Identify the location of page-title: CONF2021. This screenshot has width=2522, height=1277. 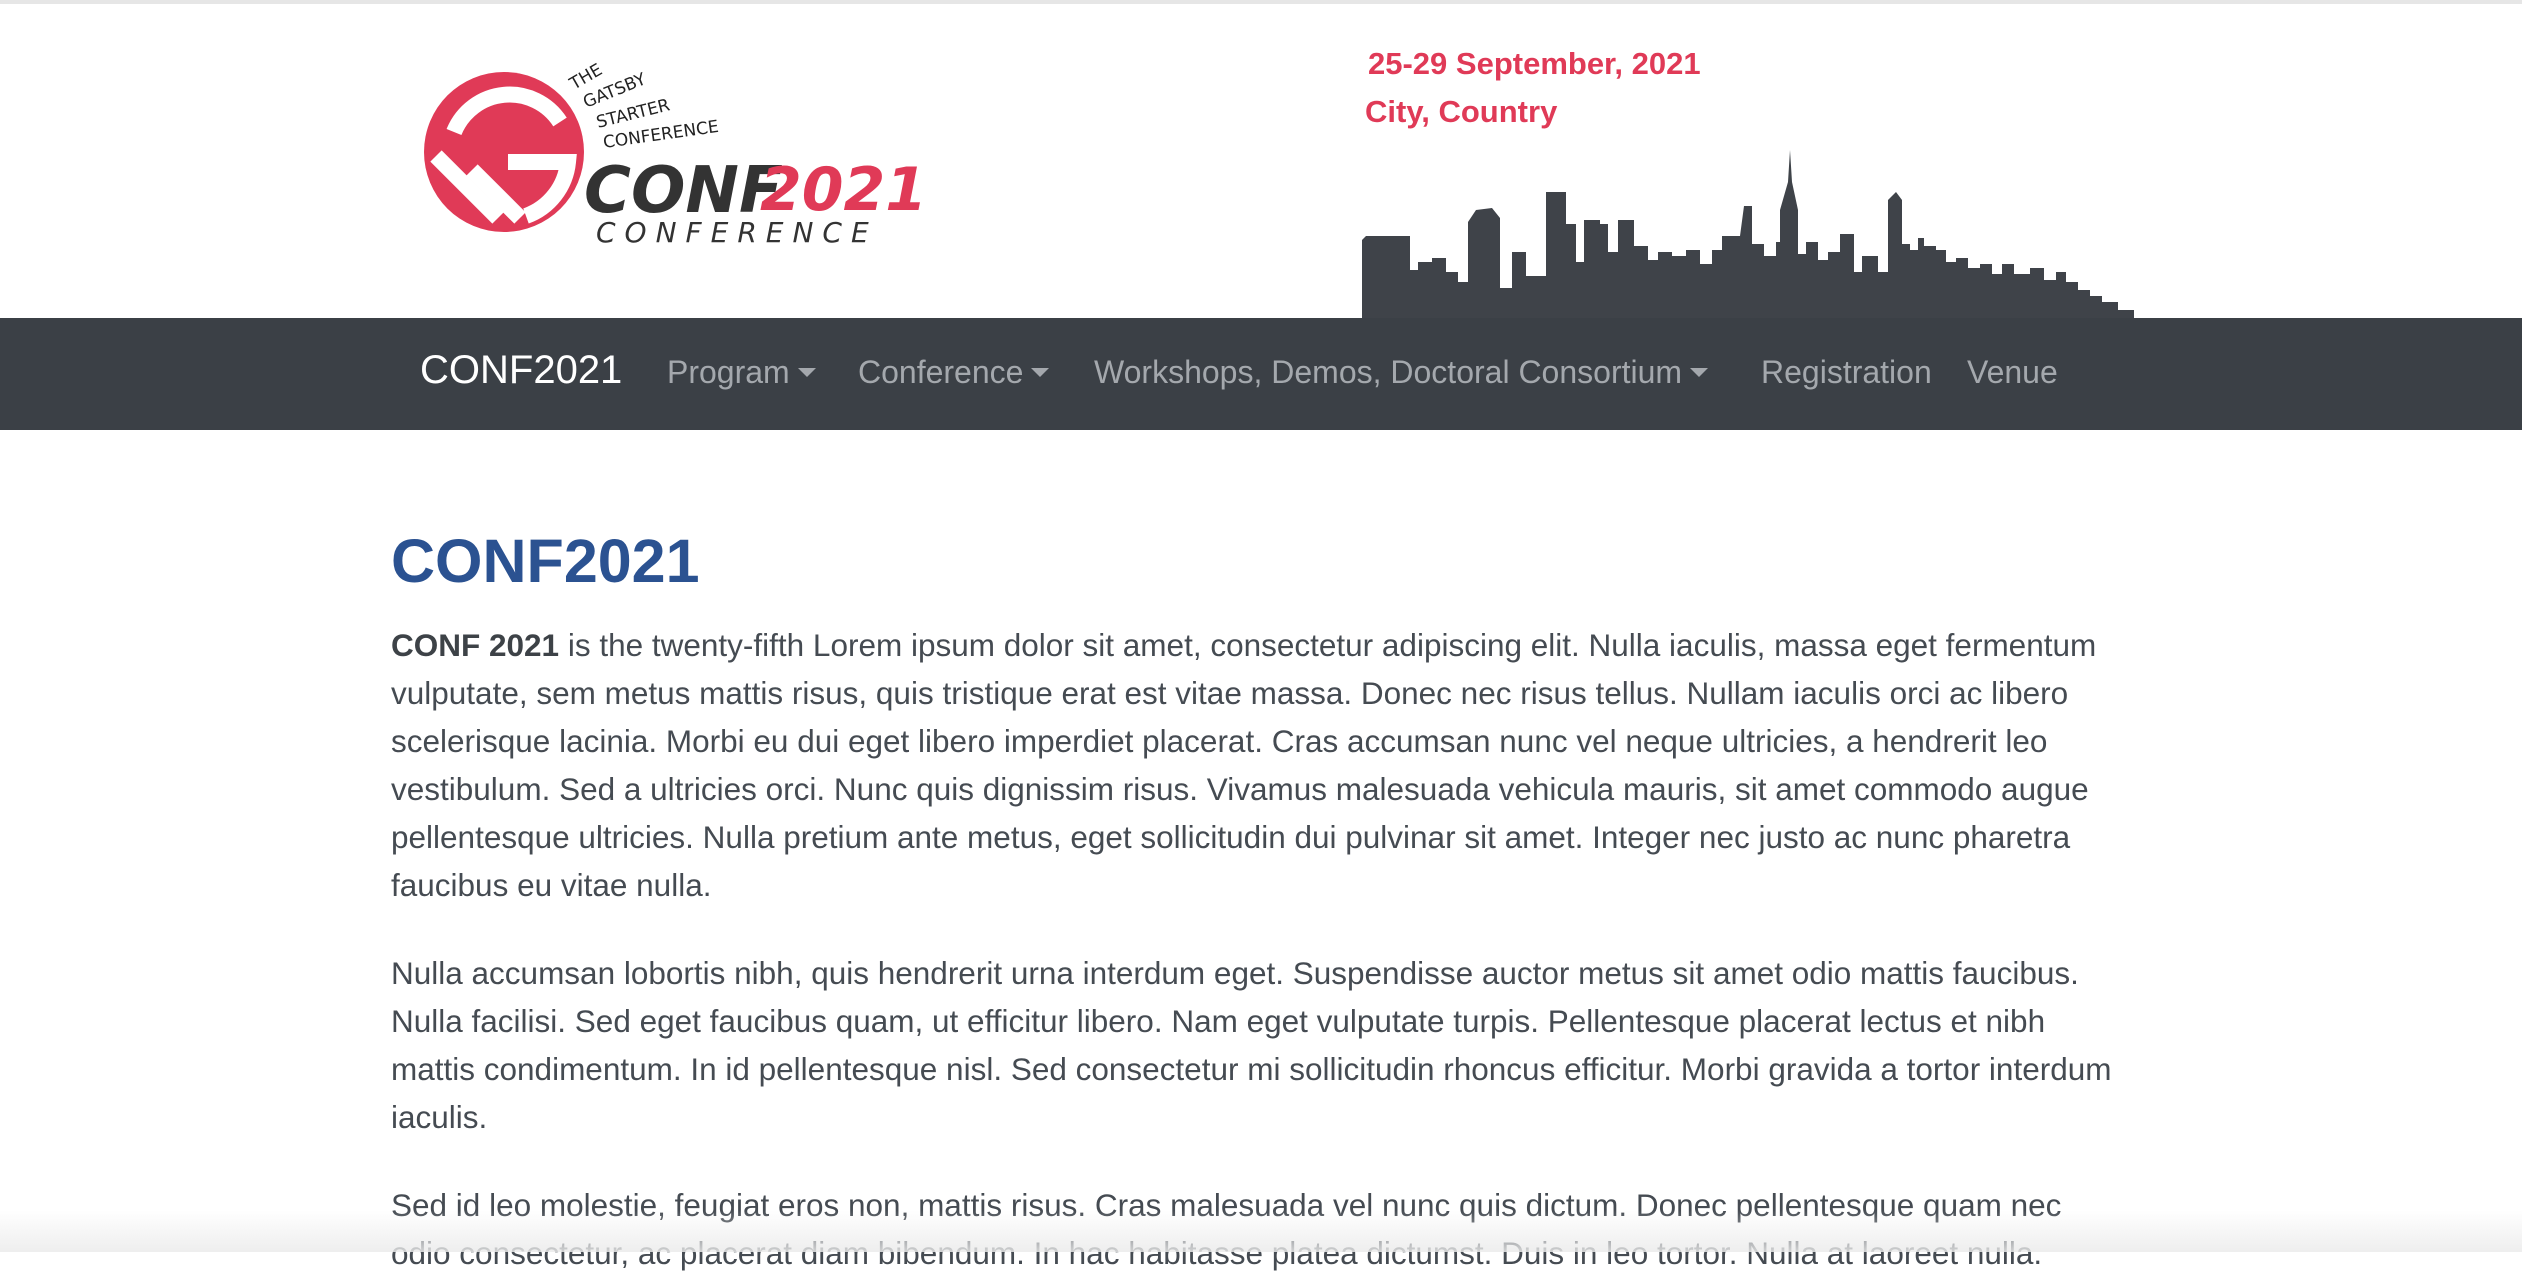
(545, 561).